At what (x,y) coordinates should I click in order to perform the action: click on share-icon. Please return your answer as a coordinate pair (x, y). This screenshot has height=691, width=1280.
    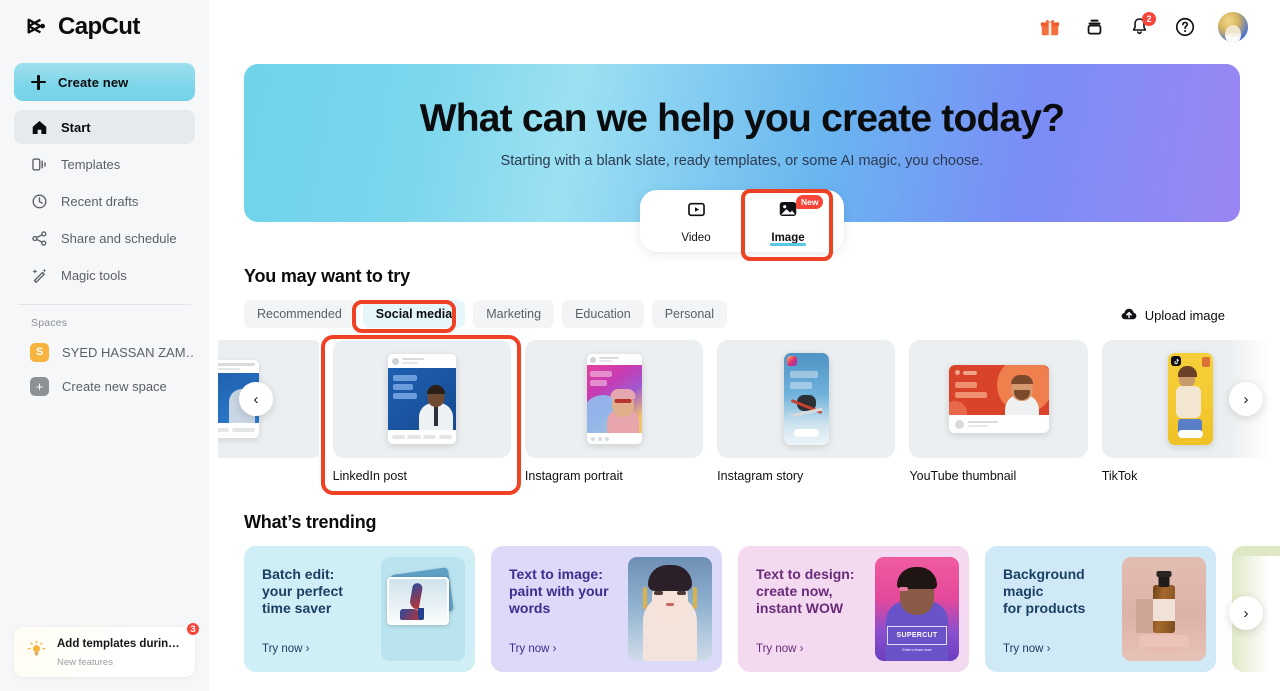
    Looking at the image, I should click on (39, 238).